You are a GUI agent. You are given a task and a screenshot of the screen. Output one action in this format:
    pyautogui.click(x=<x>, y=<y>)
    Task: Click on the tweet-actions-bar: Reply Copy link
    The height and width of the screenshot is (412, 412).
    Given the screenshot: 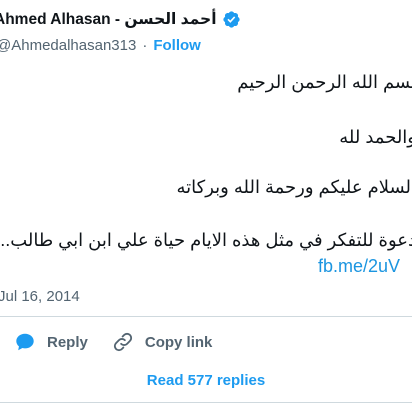 What is the action you would take?
    pyautogui.click(x=113, y=342)
    